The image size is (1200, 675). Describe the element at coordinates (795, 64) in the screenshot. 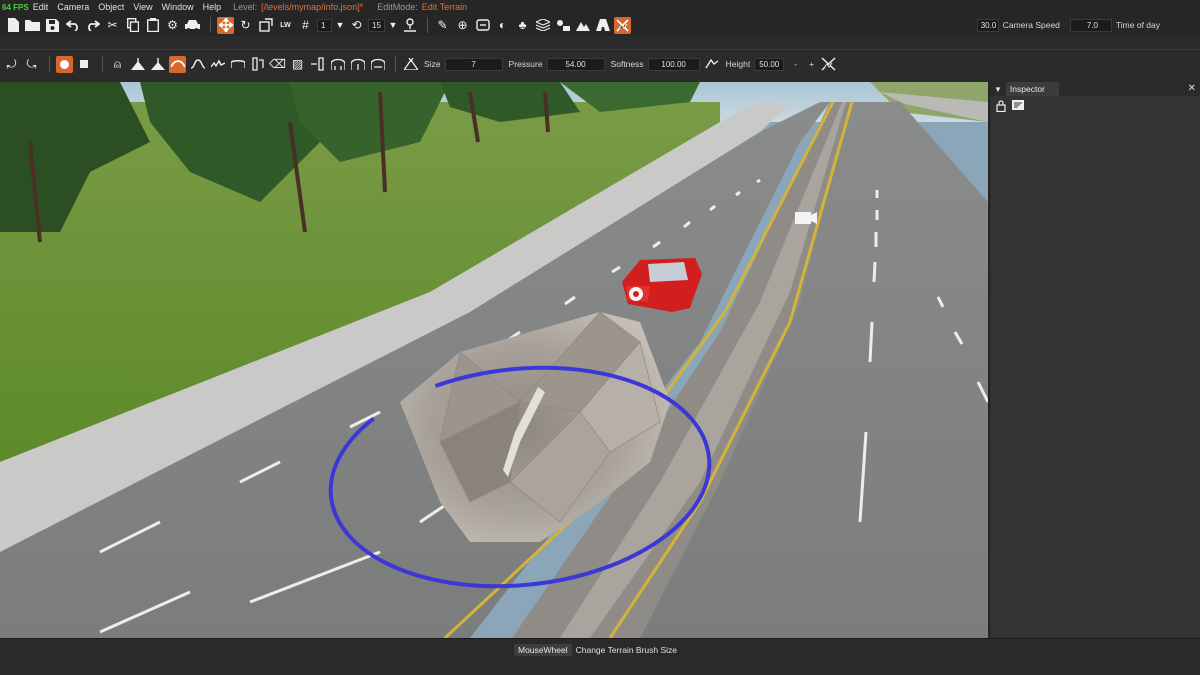

I see `height-decrease-button: -` at that location.